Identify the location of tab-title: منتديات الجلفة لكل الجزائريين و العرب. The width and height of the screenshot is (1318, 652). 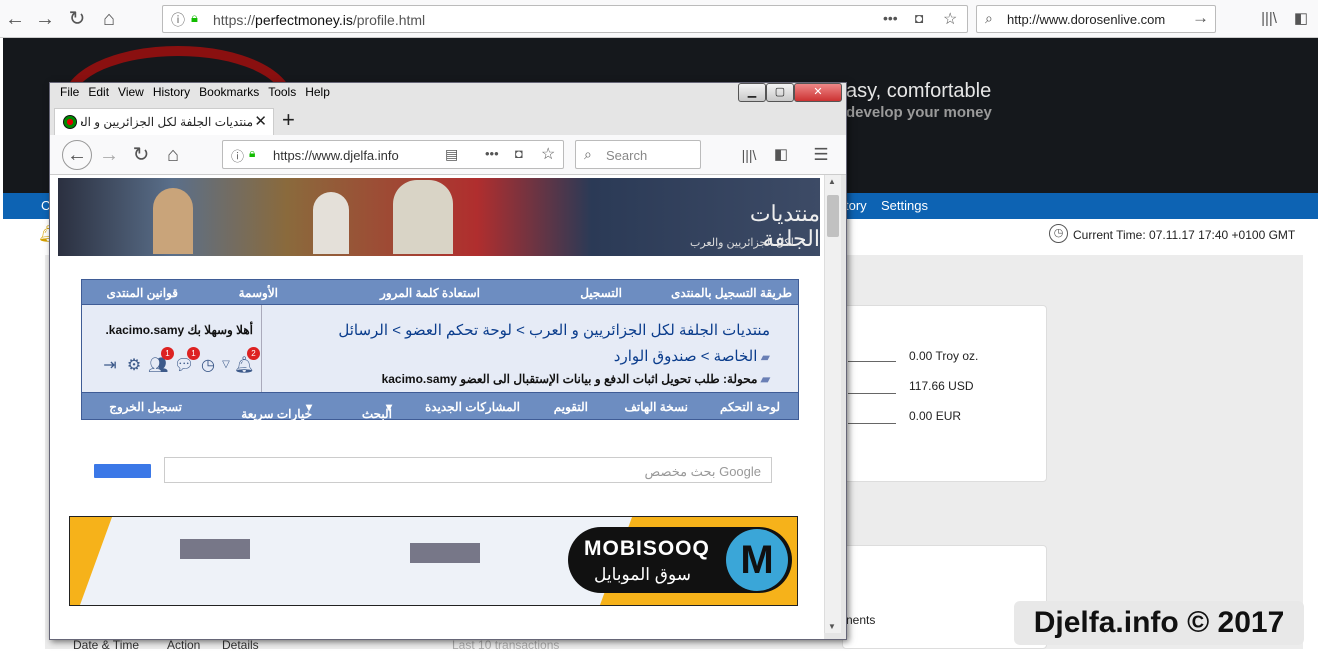
(167, 122).